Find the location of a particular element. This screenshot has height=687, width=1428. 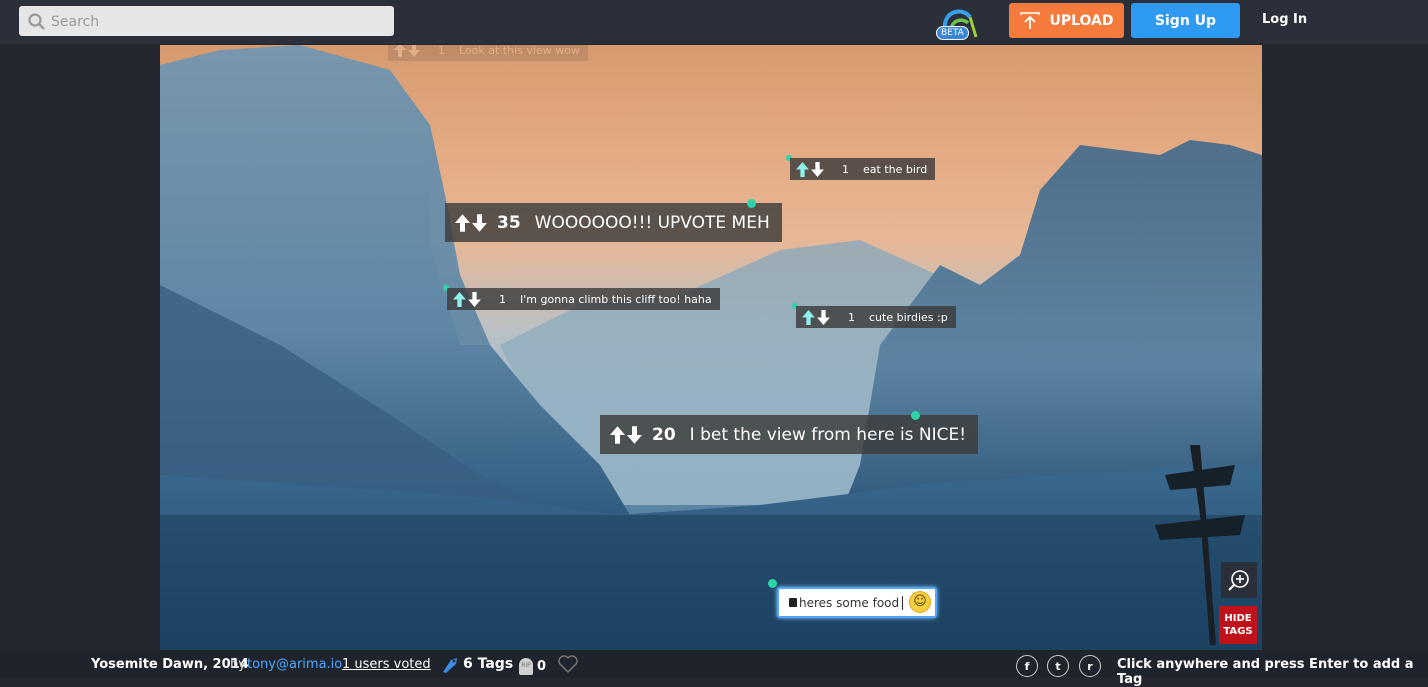

sign-up-button: Sign Up is located at coordinates (1185, 20).